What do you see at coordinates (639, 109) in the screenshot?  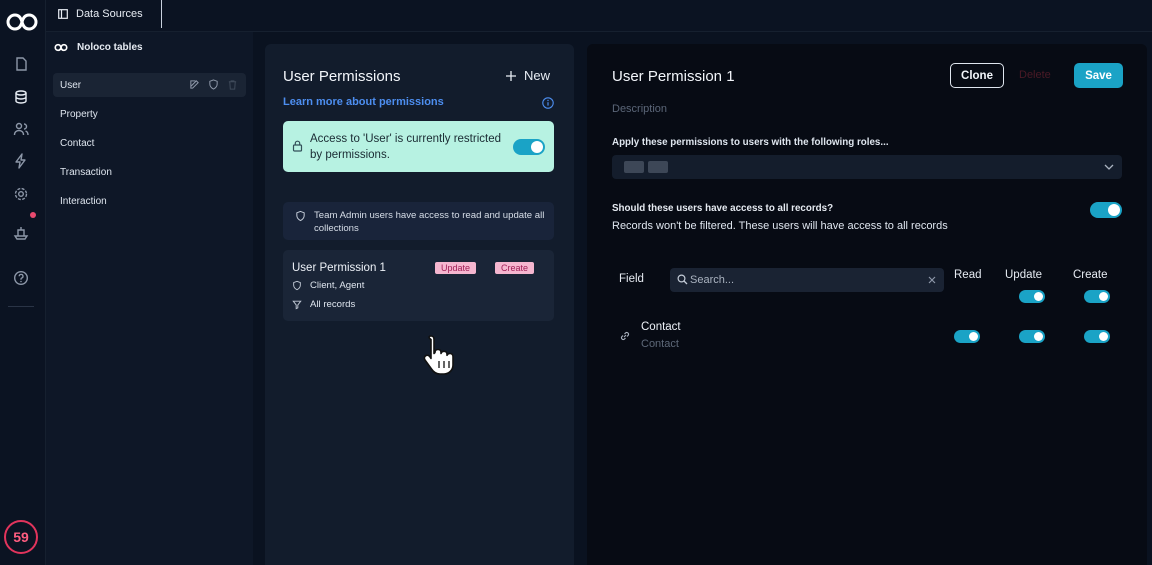 I see `description-field: Description` at bounding box center [639, 109].